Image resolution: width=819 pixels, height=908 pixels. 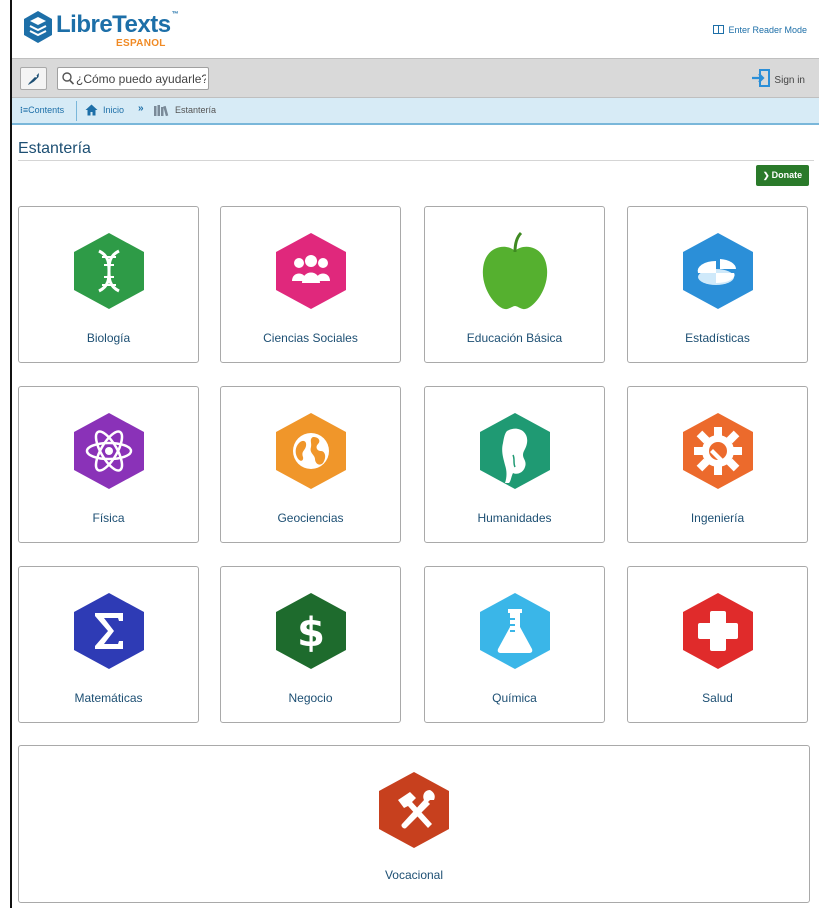 I want to click on divider, so click(x=76, y=111).